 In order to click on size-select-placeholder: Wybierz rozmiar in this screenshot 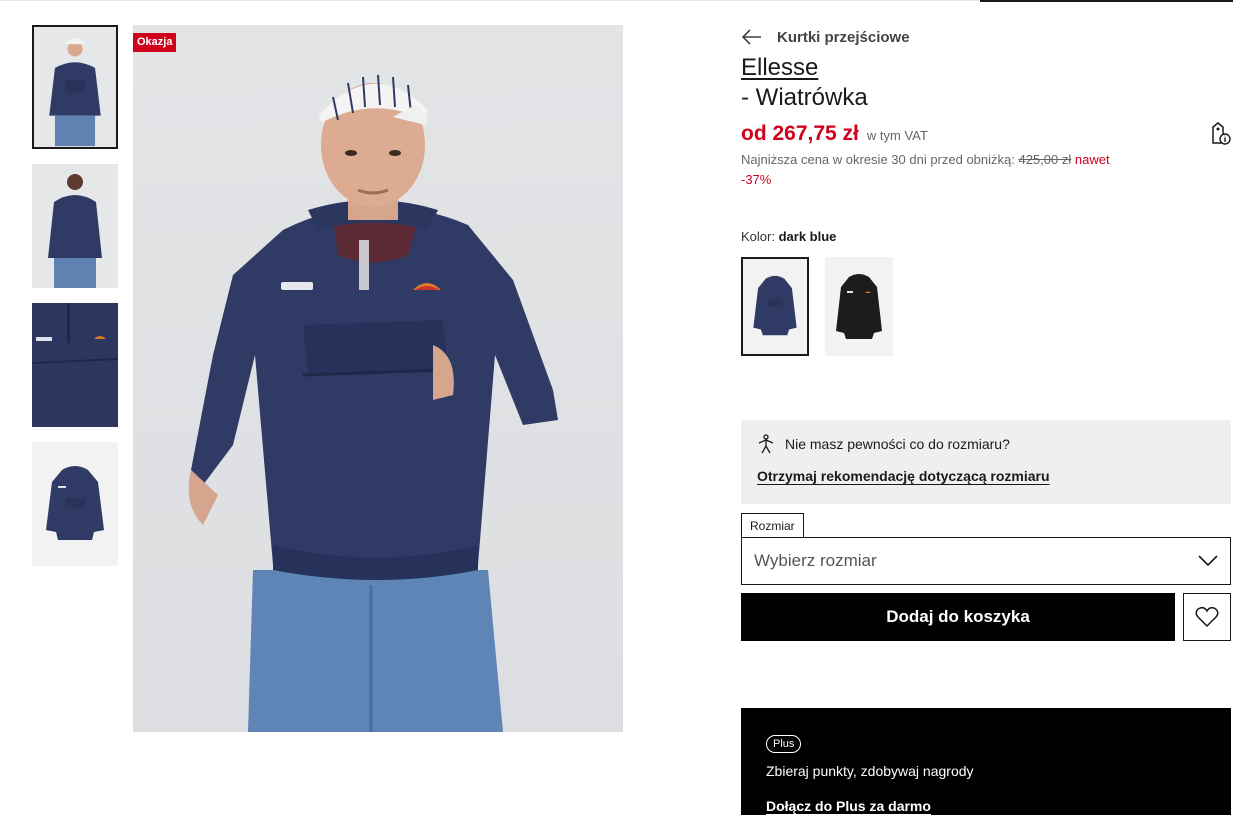, I will do `click(815, 560)`.